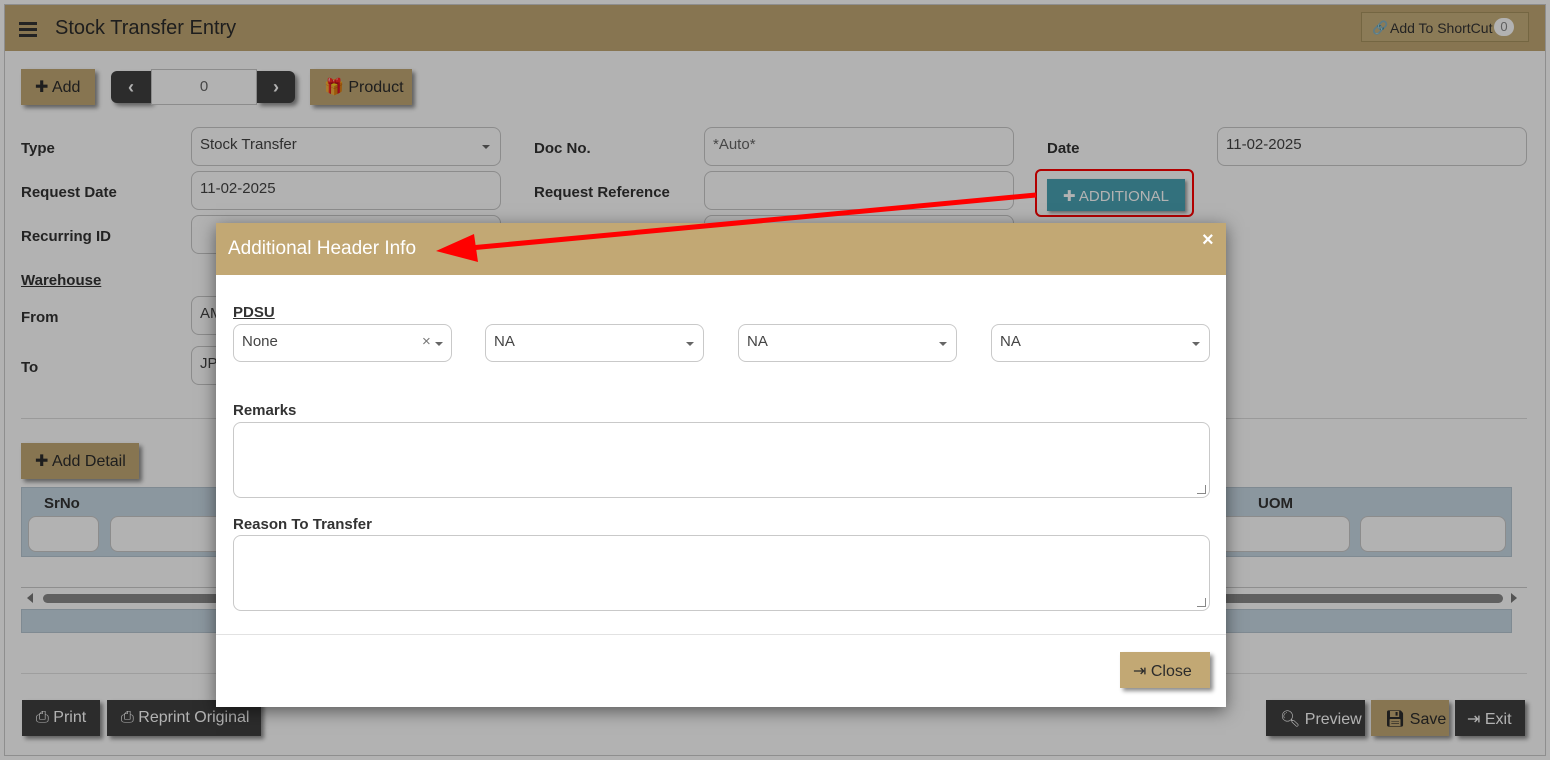  What do you see at coordinates (1010, 341) in the screenshot?
I see `pdsu-select-4-value: NA` at bounding box center [1010, 341].